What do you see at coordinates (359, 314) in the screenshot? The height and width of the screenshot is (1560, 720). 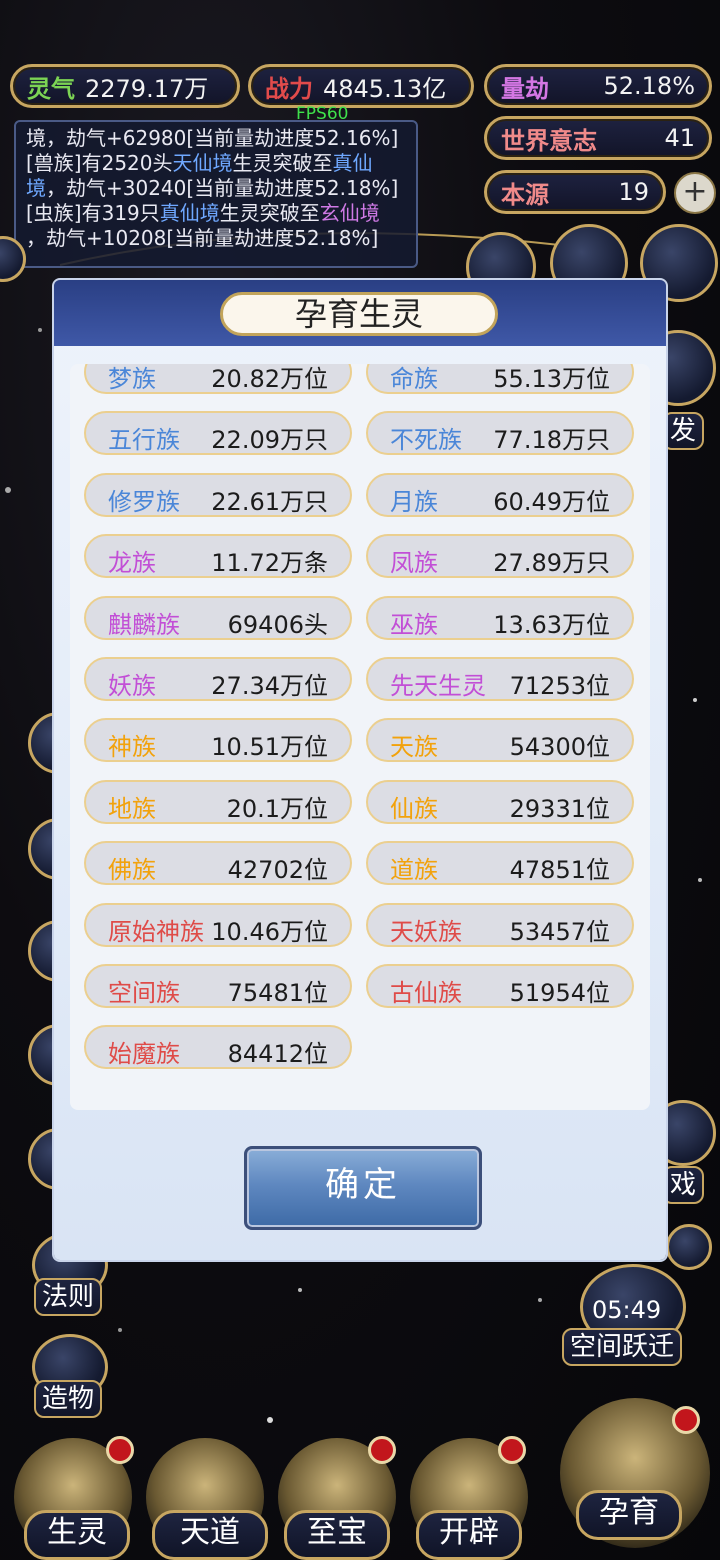 I see `dialog-title: 孕育生灵` at bounding box center [359, 314].